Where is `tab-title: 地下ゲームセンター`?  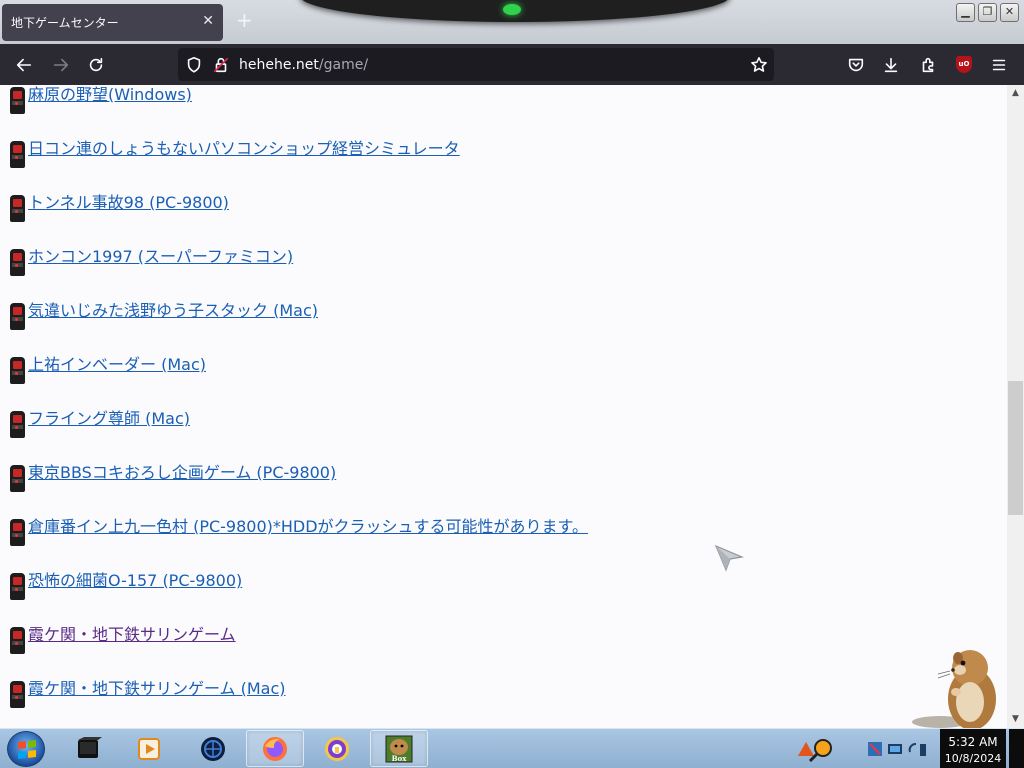 tab-title: 地下ゲームセンター is located at coordinates (65, 23).